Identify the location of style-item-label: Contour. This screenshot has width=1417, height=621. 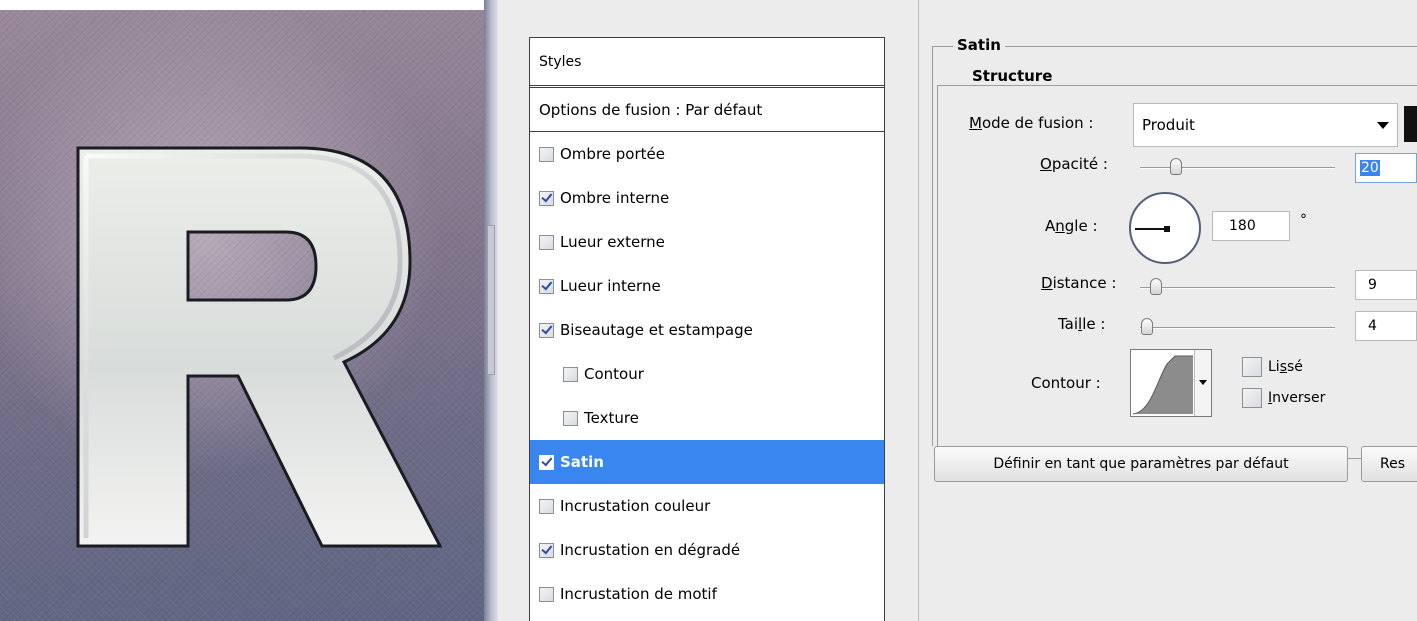
(614, 374).